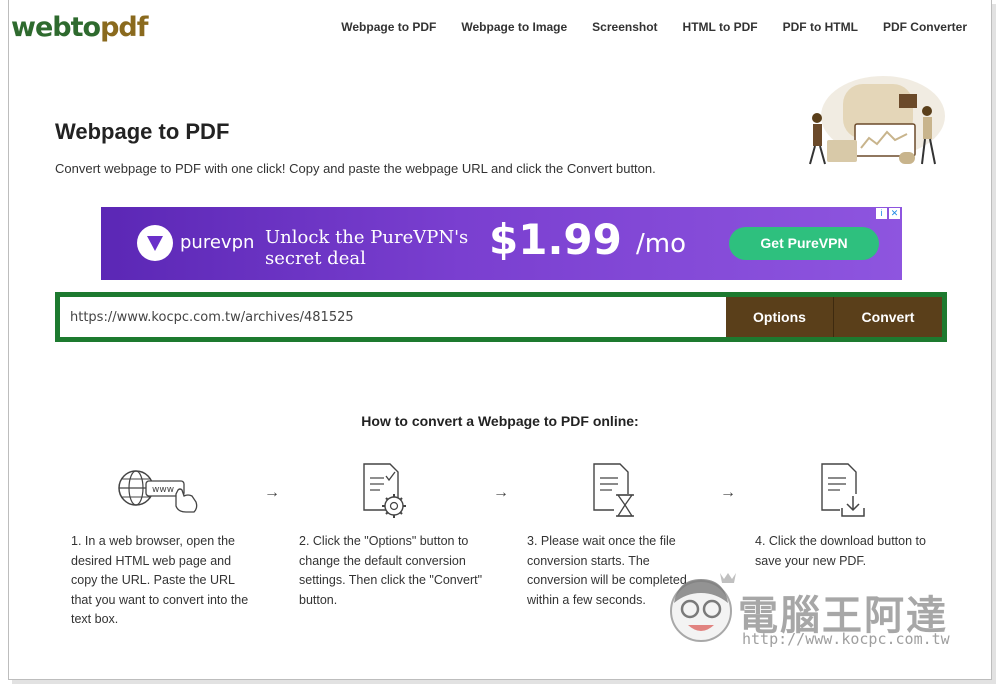  Describe the element at coordinates (846, 639) in the screenshot. I see `watermark-url: http://www.kocpc.com.tw` at that location.